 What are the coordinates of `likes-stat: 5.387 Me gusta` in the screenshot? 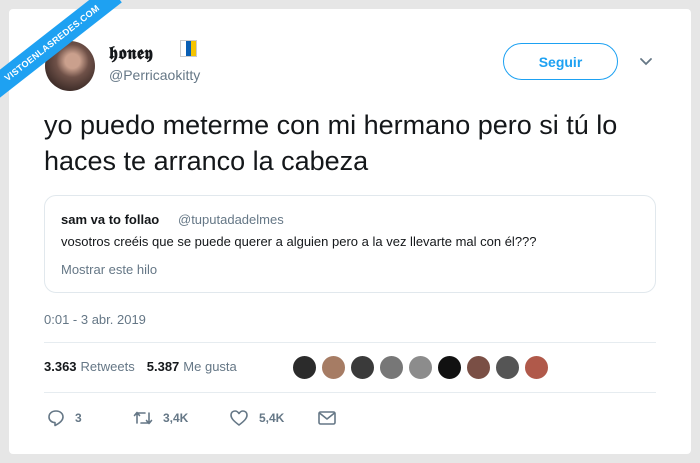 It's located at (192, 366).